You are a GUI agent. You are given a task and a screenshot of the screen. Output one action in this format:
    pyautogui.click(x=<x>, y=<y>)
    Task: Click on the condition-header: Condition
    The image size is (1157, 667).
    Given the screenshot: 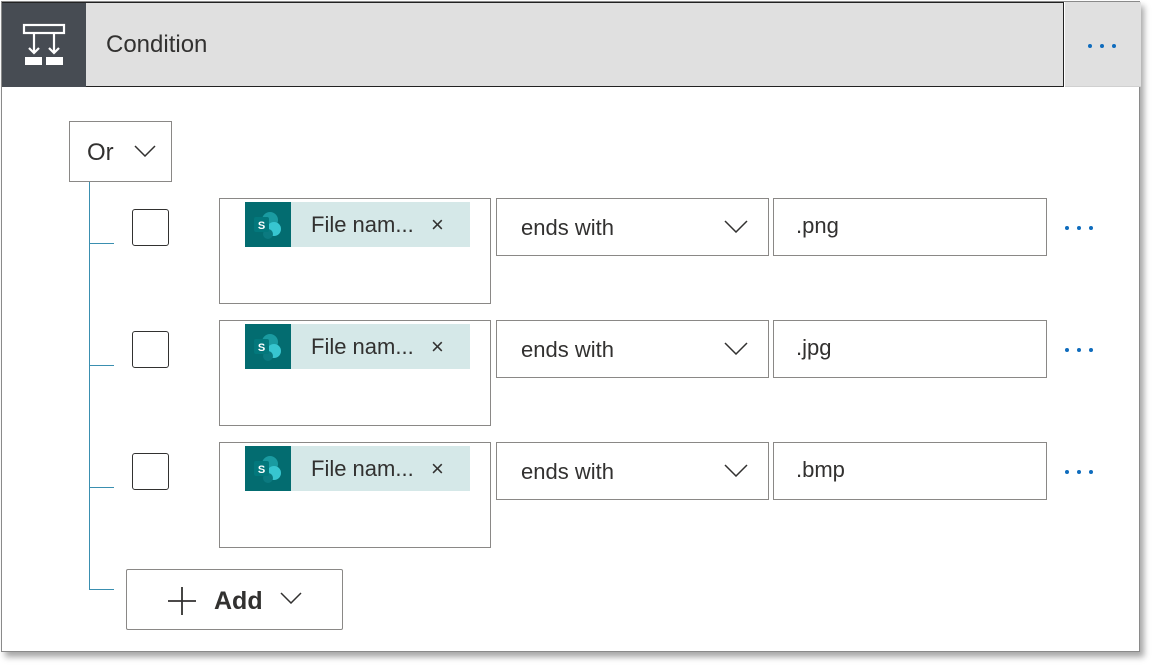 What is the action you would take?
    pyautogui.click(x=533, y=44)
    